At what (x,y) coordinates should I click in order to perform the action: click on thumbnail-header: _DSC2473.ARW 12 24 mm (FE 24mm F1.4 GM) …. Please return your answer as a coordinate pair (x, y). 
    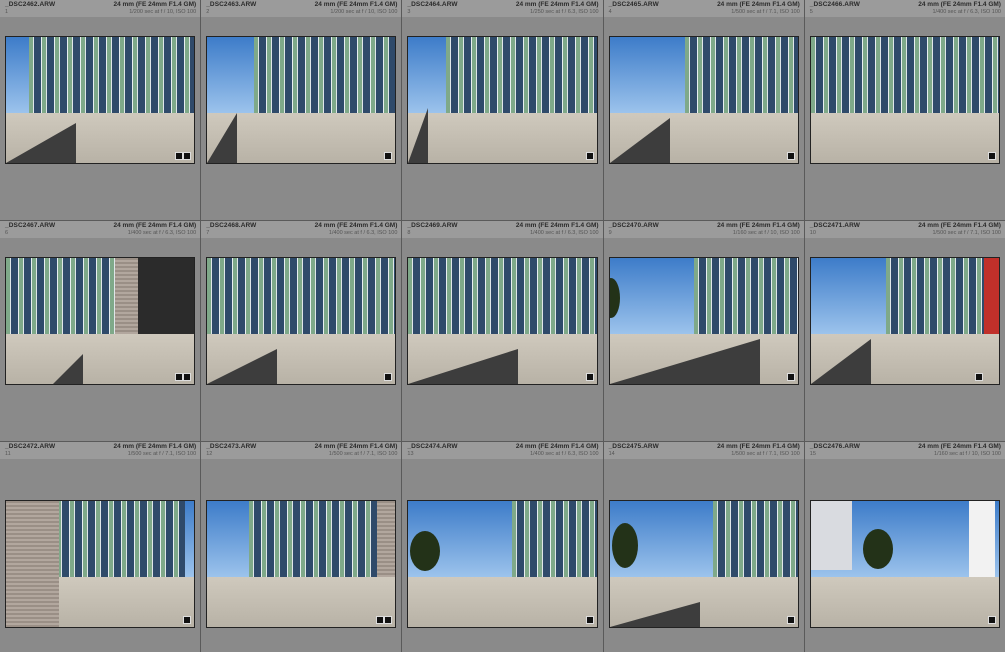
    Looking at the image, I should click on (301, 450).